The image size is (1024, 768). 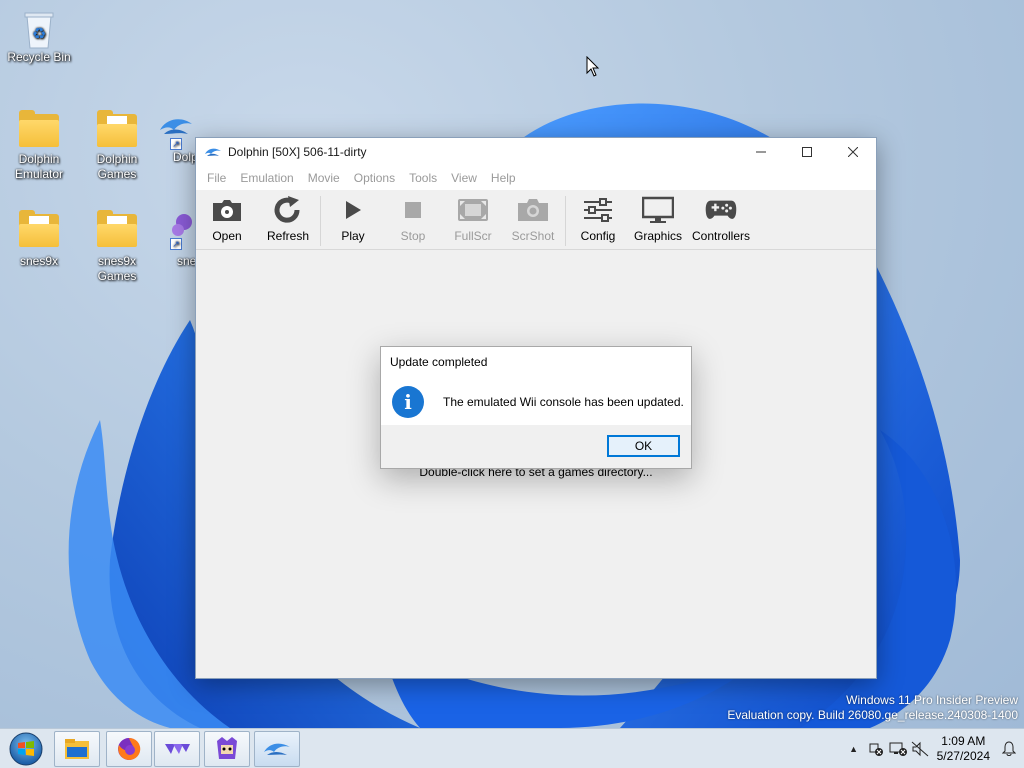 I want to click on desktop-icon-label: sne, so click(x=186, y=261).